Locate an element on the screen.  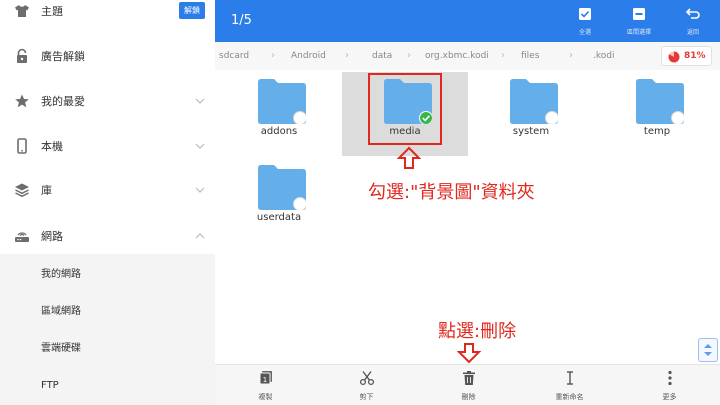
sidebar-item-label: 我的最愛 is located at coordinates (63, 101).